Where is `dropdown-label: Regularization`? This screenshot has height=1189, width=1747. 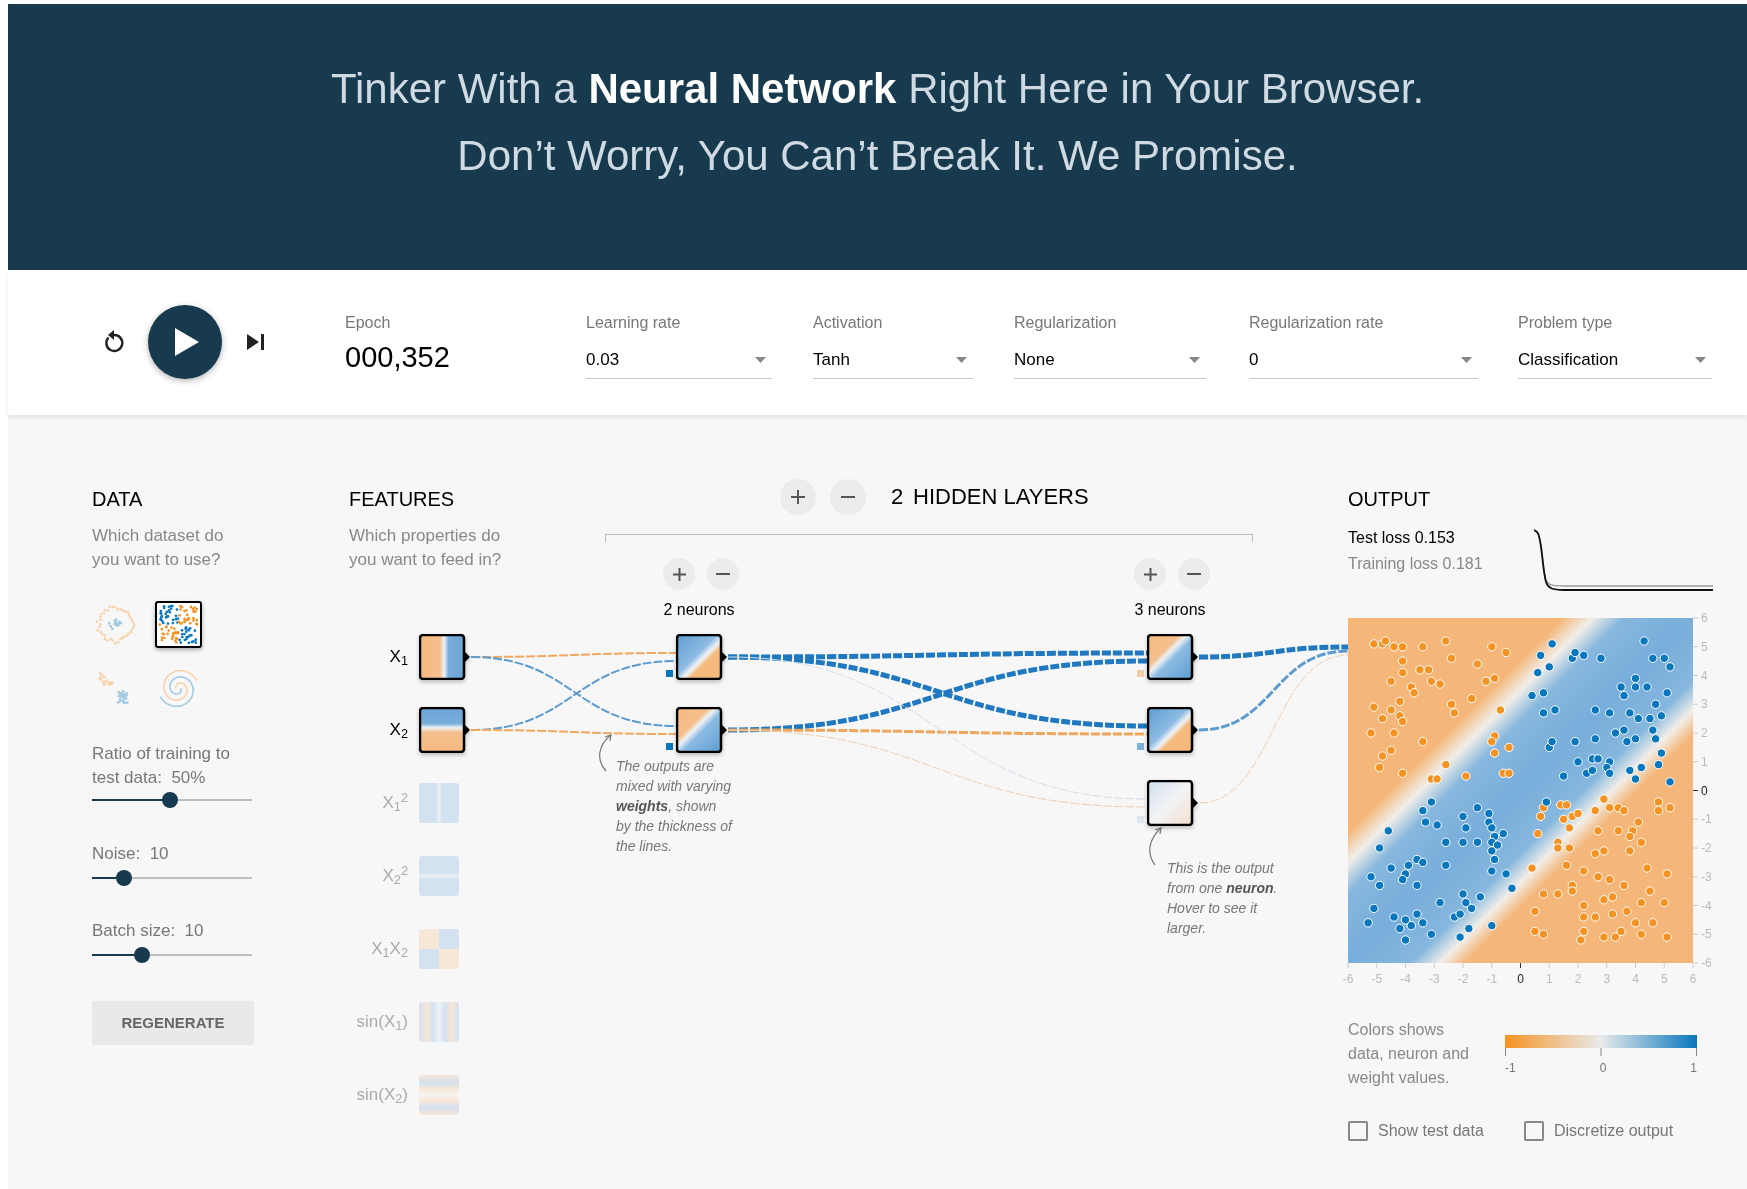 dropdown-label: Regularization is located at coordinates (1066, 323).